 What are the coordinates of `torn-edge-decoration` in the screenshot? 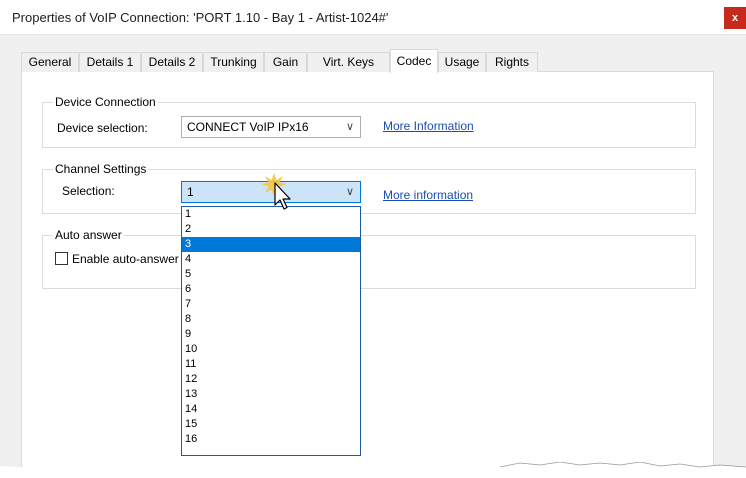 It's located at (373, 470).